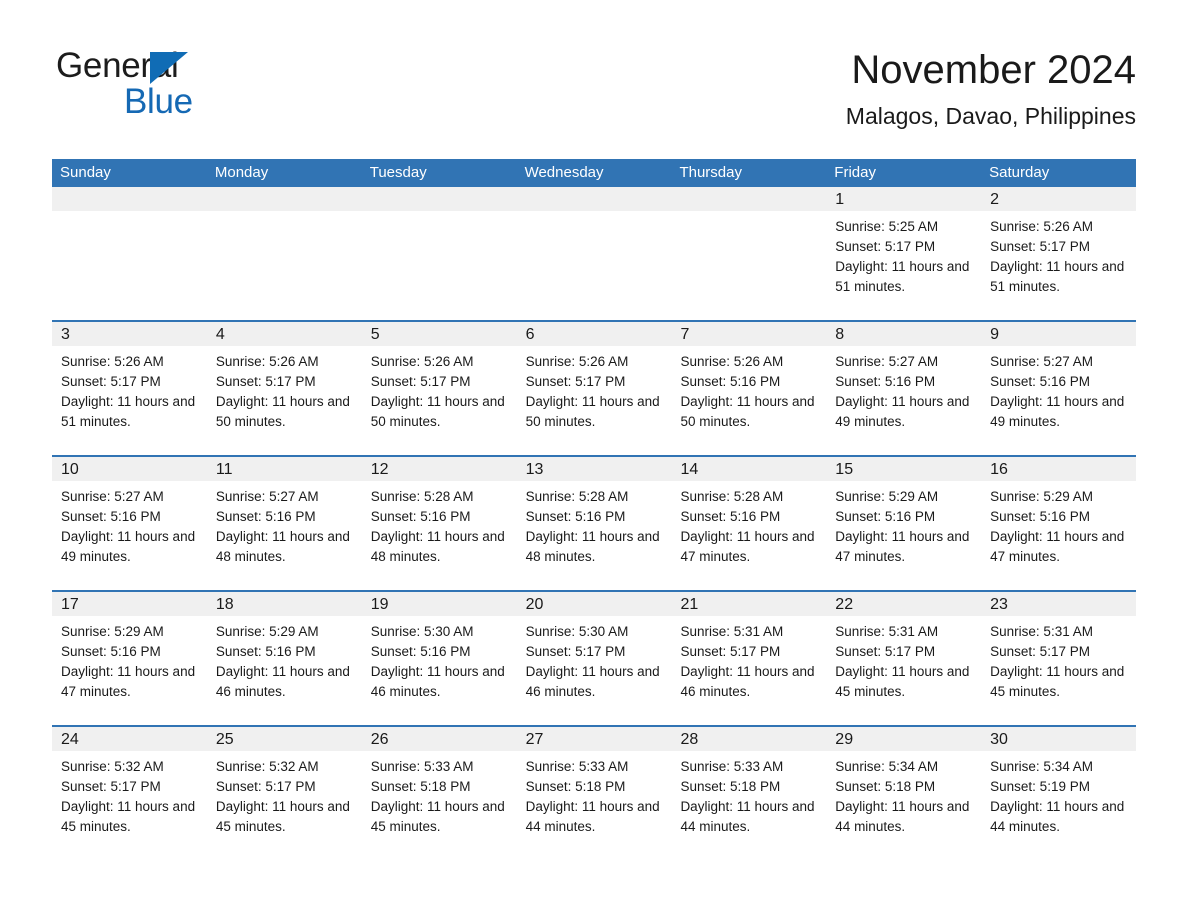  Describe the element at coordinates (158, 101) in the screenshot. I see `logo-text-blue: Blue` at that location.